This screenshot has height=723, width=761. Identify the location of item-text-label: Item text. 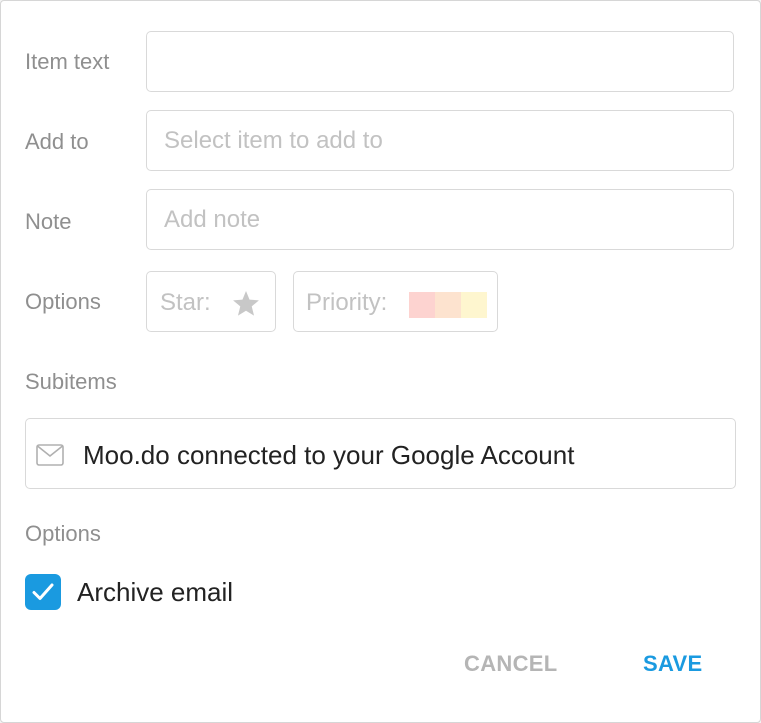
(67, 61).